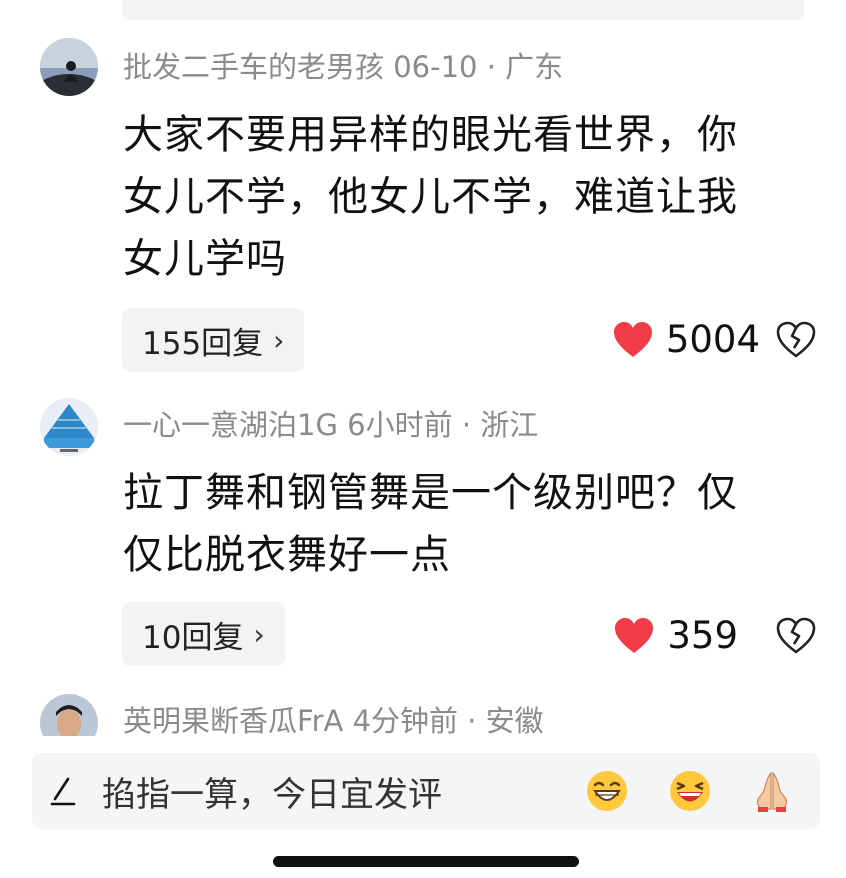 Image resolution: width=846 pixels, height=878 pixels. What do you see at coordinates (205, 259) in the screenshot?
I see `comment-text-line: 女儿学吗` at bounding box center [205, 259].